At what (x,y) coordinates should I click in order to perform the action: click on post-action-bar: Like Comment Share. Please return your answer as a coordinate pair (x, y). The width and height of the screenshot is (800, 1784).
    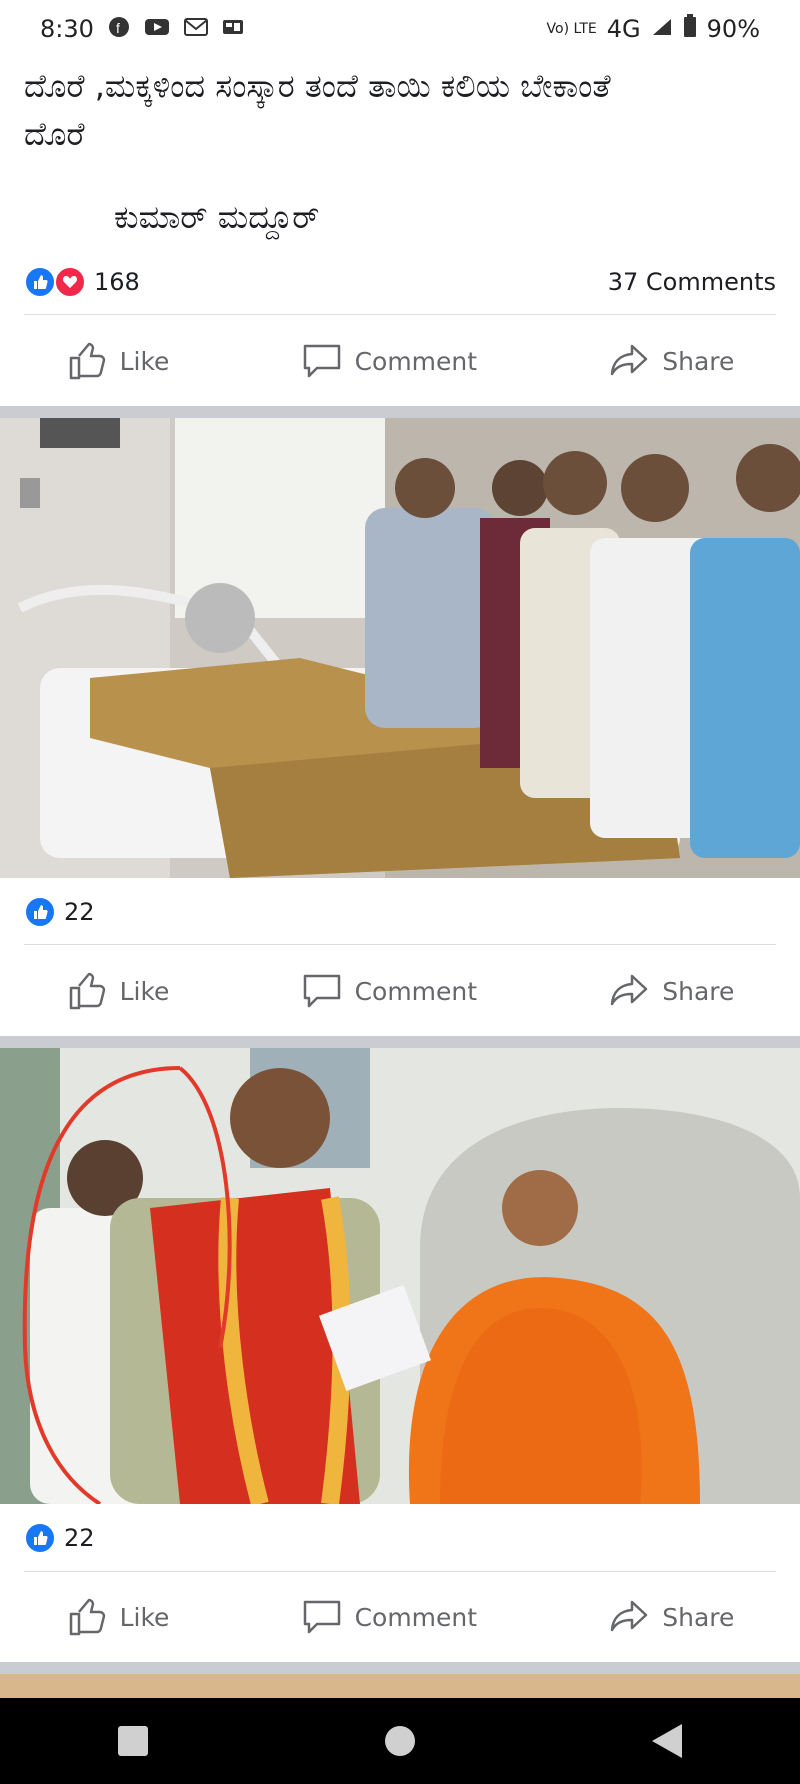
    Looking at the image, I should click on (400, 361).